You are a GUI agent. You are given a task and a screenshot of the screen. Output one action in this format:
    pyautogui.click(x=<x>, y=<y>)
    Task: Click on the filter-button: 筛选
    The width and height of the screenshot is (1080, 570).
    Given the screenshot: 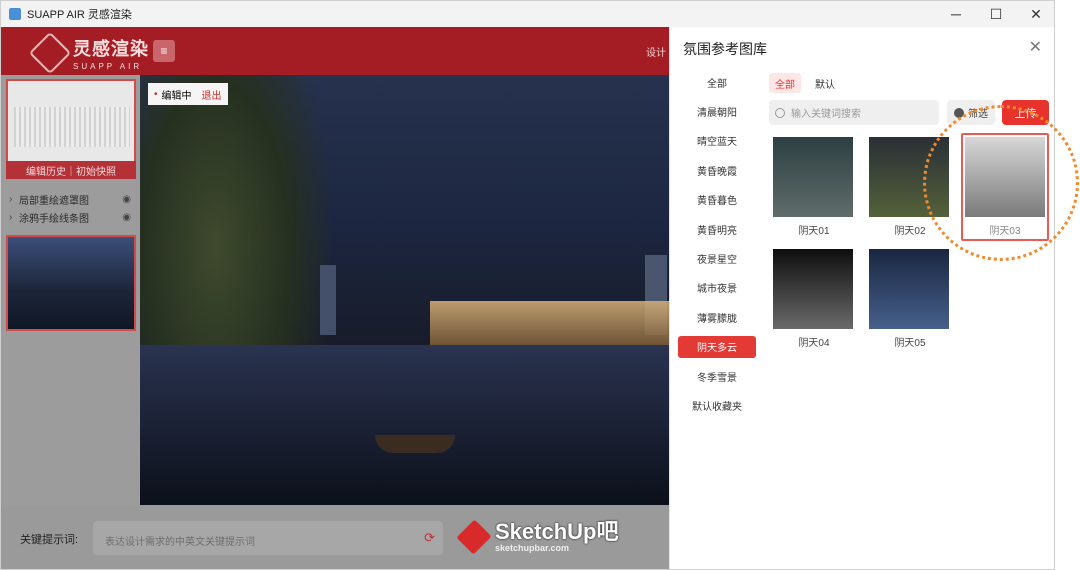 What is the action you would take?
    pyautogui.click(x=971, y=112)
    